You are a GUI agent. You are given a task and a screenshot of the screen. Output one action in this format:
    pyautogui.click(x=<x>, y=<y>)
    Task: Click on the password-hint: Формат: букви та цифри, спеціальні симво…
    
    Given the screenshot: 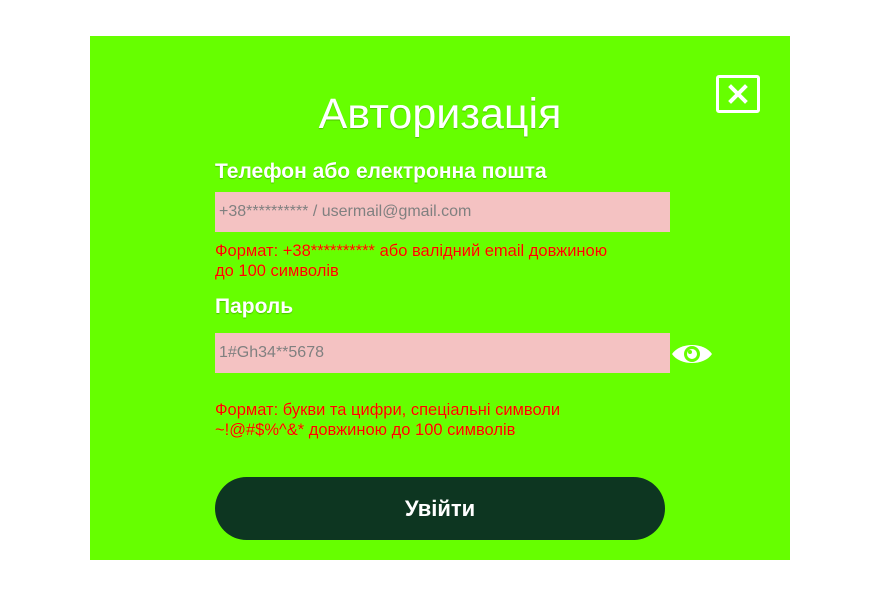 What is the action you would take?
    pyautogui.click(x=445, y=420)
    